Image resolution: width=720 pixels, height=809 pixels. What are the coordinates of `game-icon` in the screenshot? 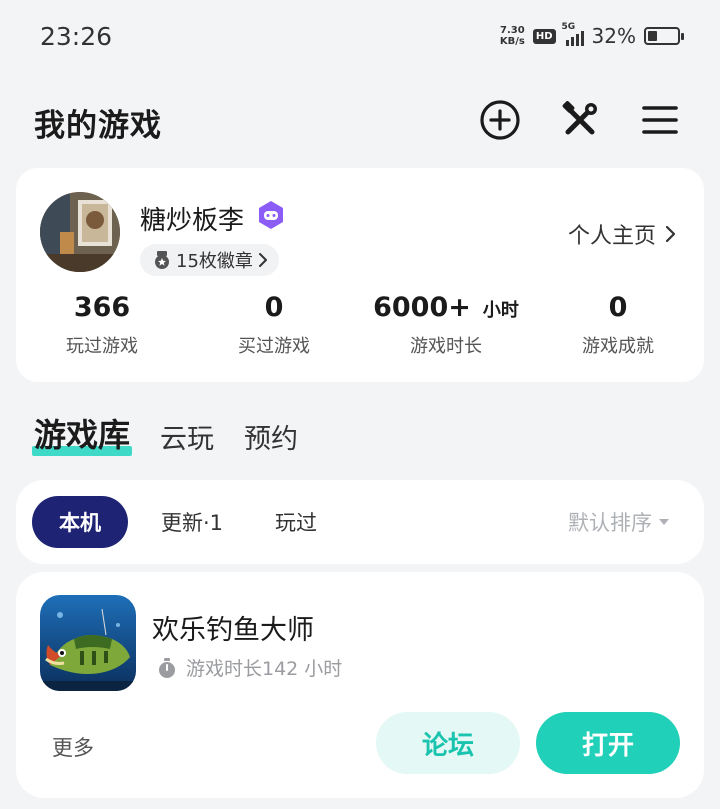 It's located at (88, 643).